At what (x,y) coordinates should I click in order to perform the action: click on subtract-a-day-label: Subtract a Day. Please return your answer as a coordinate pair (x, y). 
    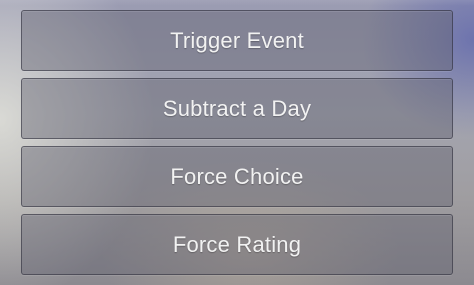
    Looking at the image, I should click on (237, 108).